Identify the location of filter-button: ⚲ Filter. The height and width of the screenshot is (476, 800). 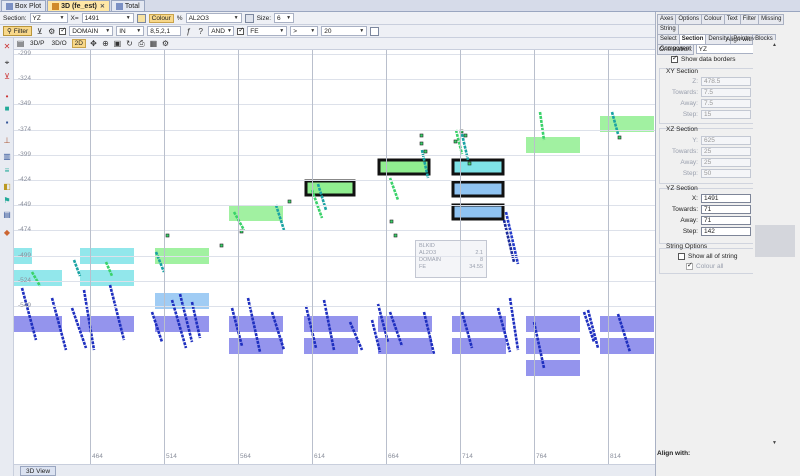
(18, 31).